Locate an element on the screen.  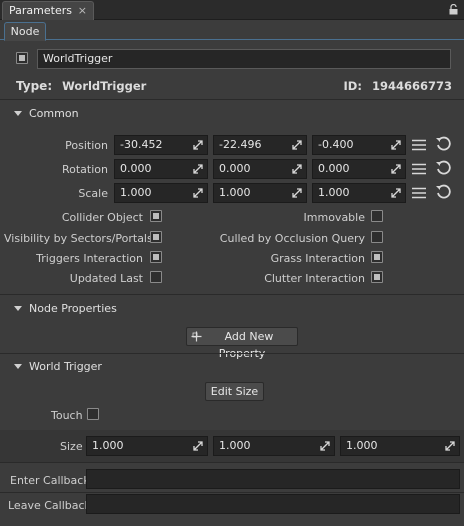
position-x-value: -30.452 is located at coordinates (141, 144).